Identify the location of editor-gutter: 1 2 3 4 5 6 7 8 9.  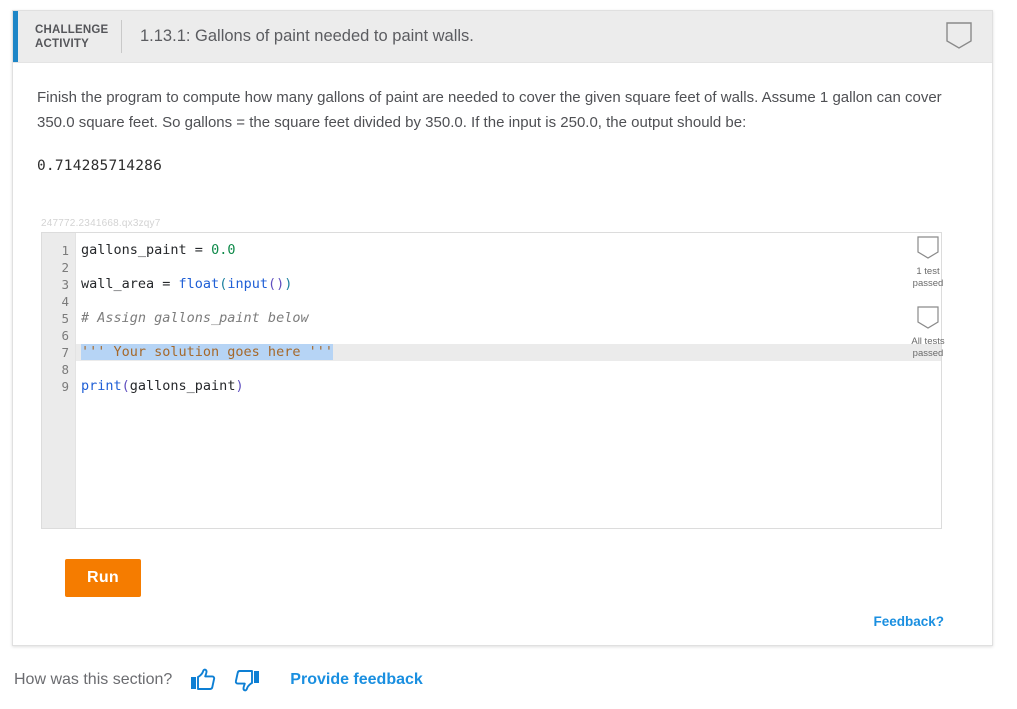
(59, 380).